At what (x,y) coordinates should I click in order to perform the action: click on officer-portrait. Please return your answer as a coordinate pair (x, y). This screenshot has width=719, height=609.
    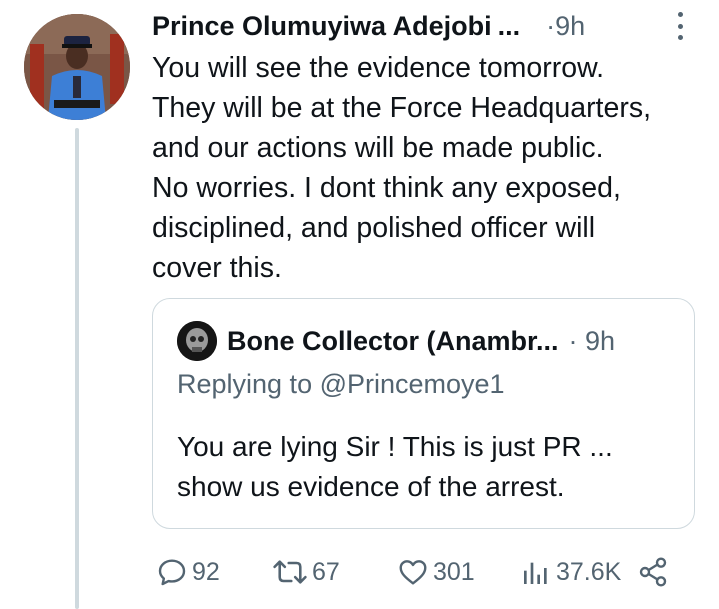
    Looking at the image, I should click on (77, 67).